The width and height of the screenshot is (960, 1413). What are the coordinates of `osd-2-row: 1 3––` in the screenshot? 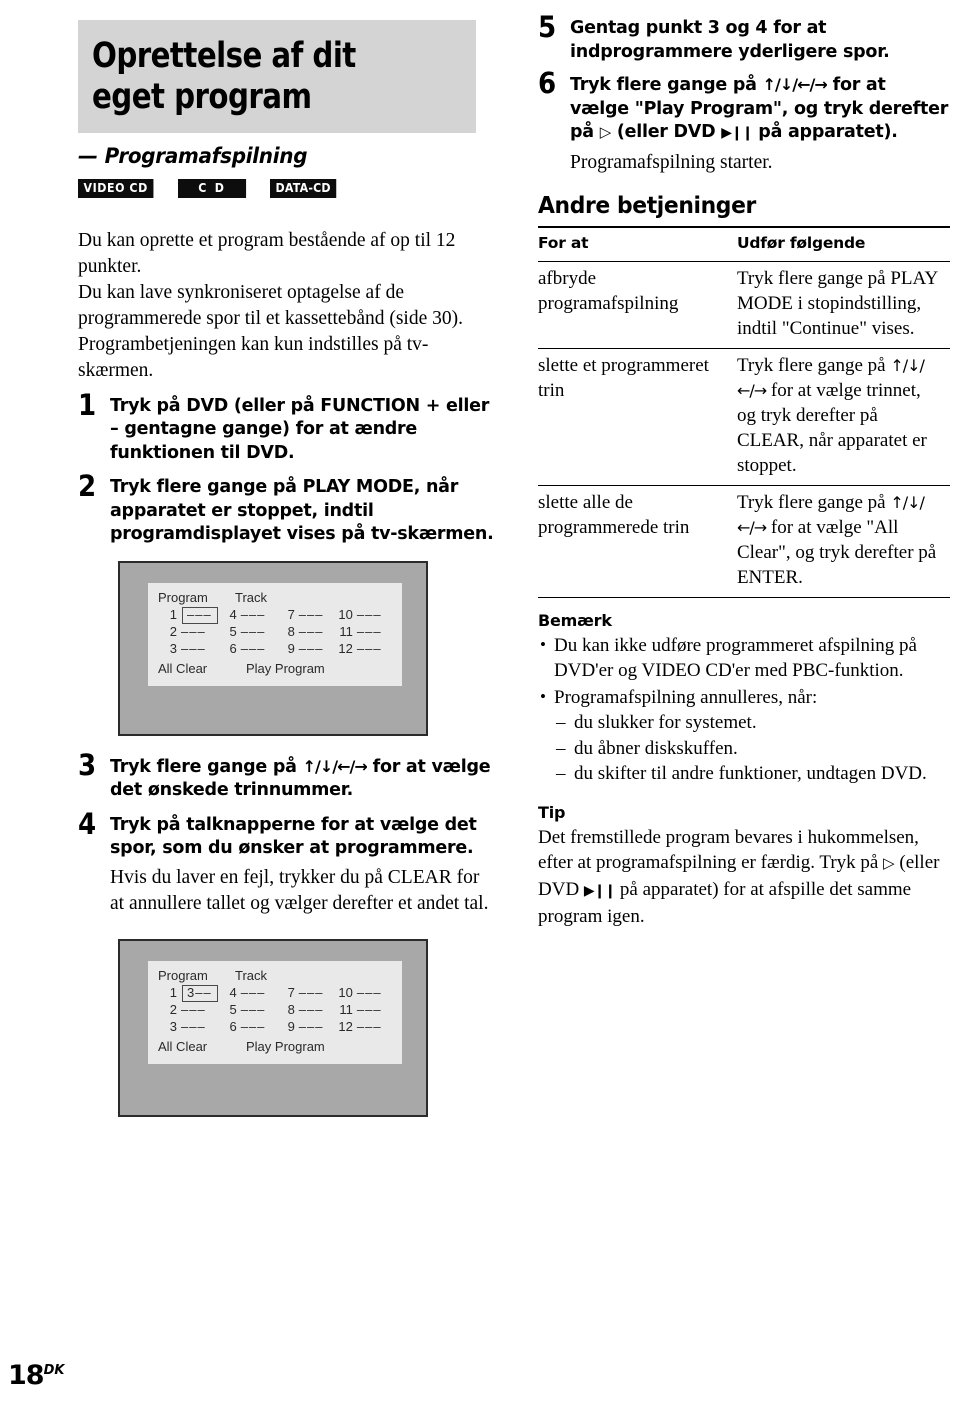 It's located at (188, 994).